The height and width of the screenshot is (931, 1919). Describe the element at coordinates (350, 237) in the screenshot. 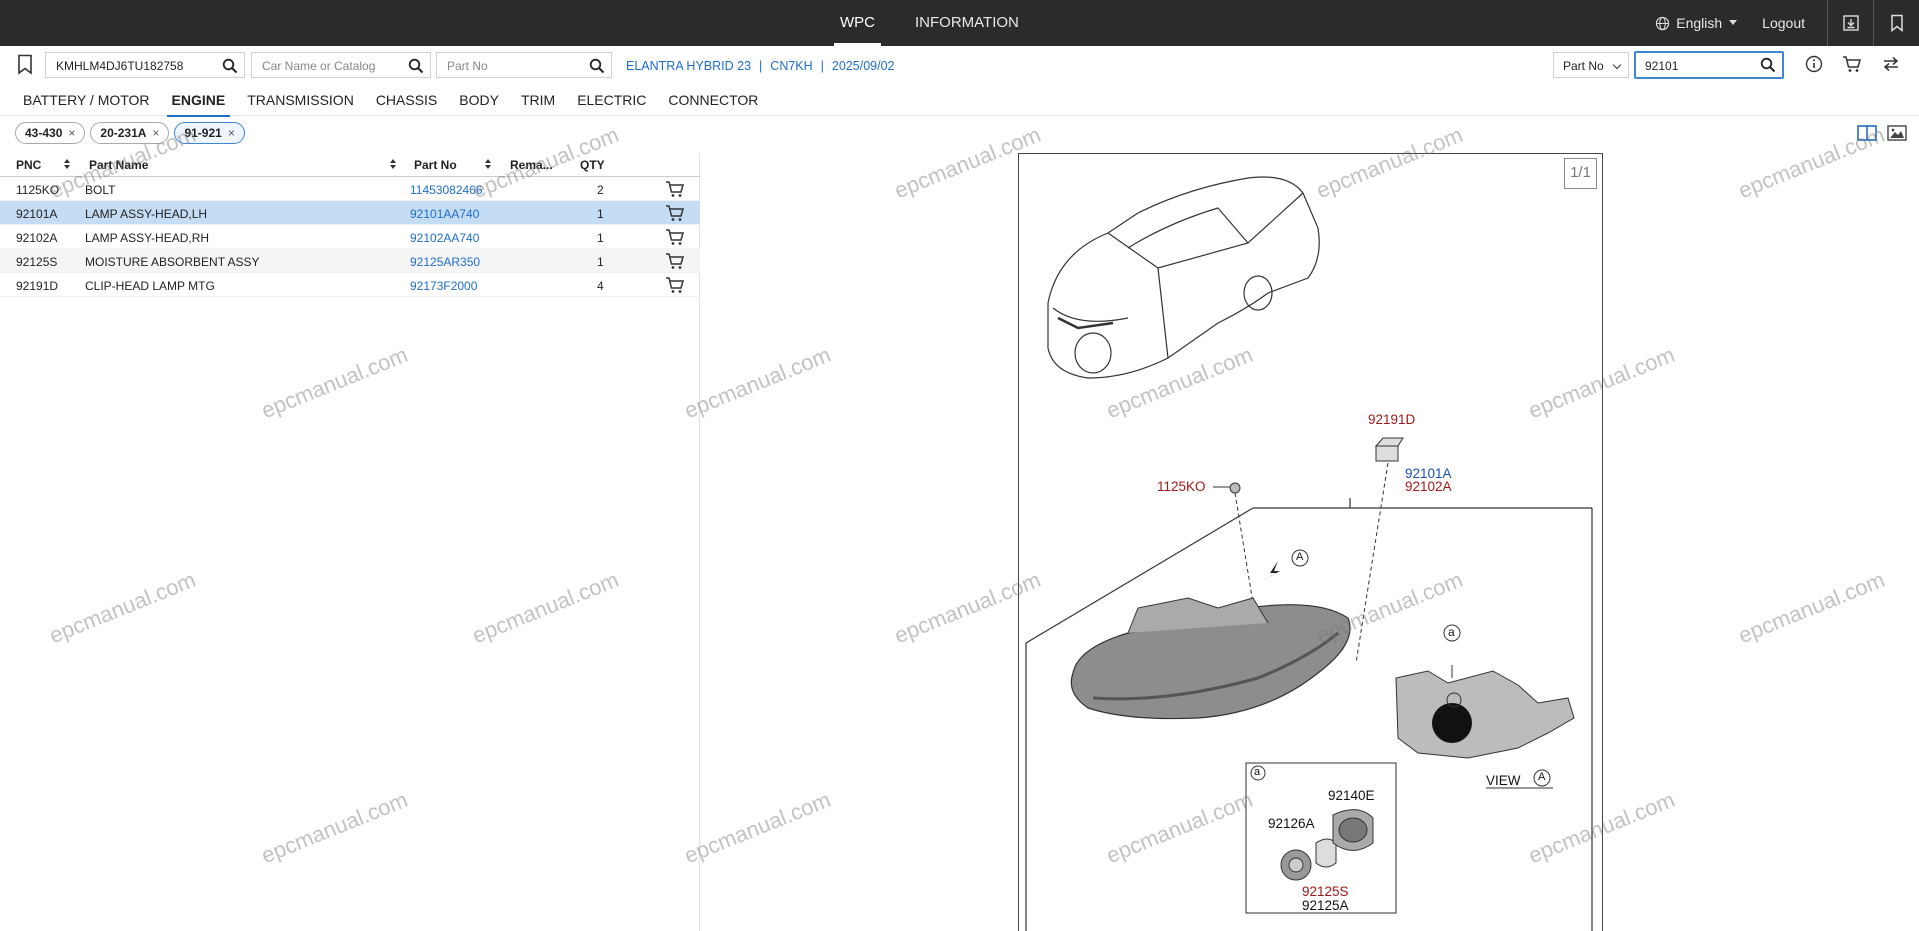

I see `table-row: 92102A LAMP ASSY-HEAD,RH 92102AA740 1` at that location.